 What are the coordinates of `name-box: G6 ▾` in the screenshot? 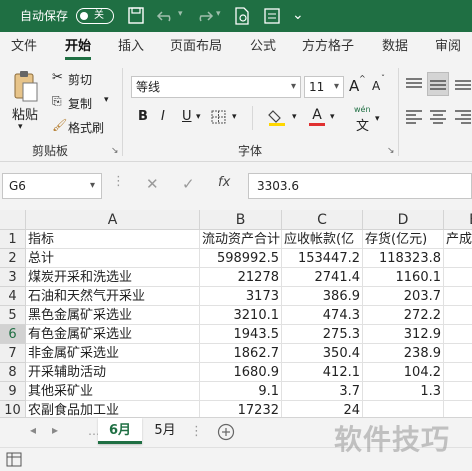 It's located at (52, 186).